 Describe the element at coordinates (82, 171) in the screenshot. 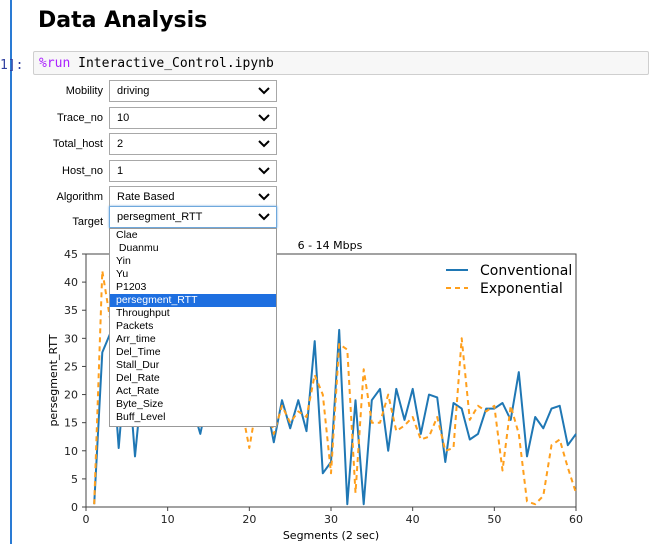

I see `label-host-no: Host_no` at that location.